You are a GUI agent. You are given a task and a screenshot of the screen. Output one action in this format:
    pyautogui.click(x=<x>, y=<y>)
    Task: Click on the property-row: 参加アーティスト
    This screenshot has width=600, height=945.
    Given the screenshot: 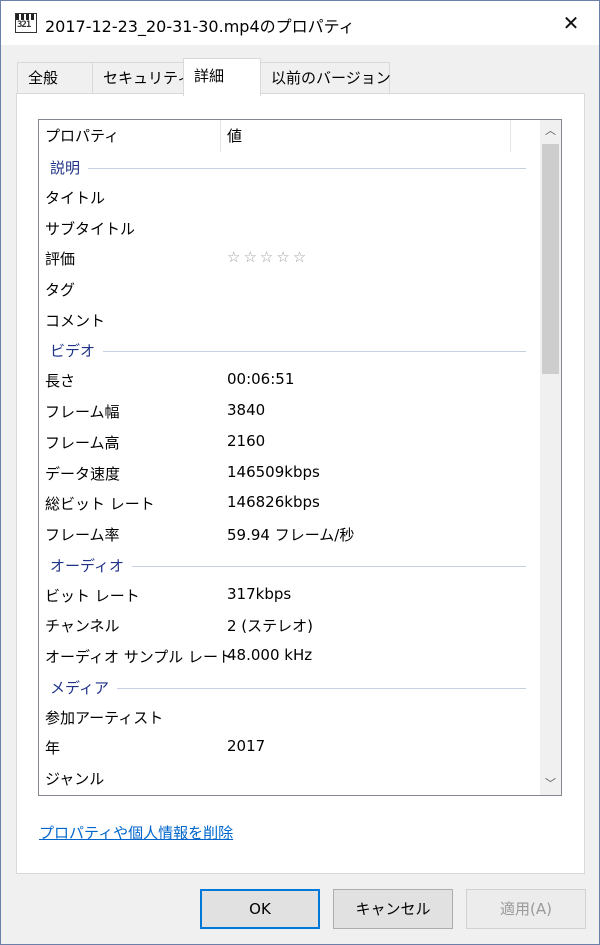 What is the action you would take?
    pyautogui.click(x=286, y=717)
    